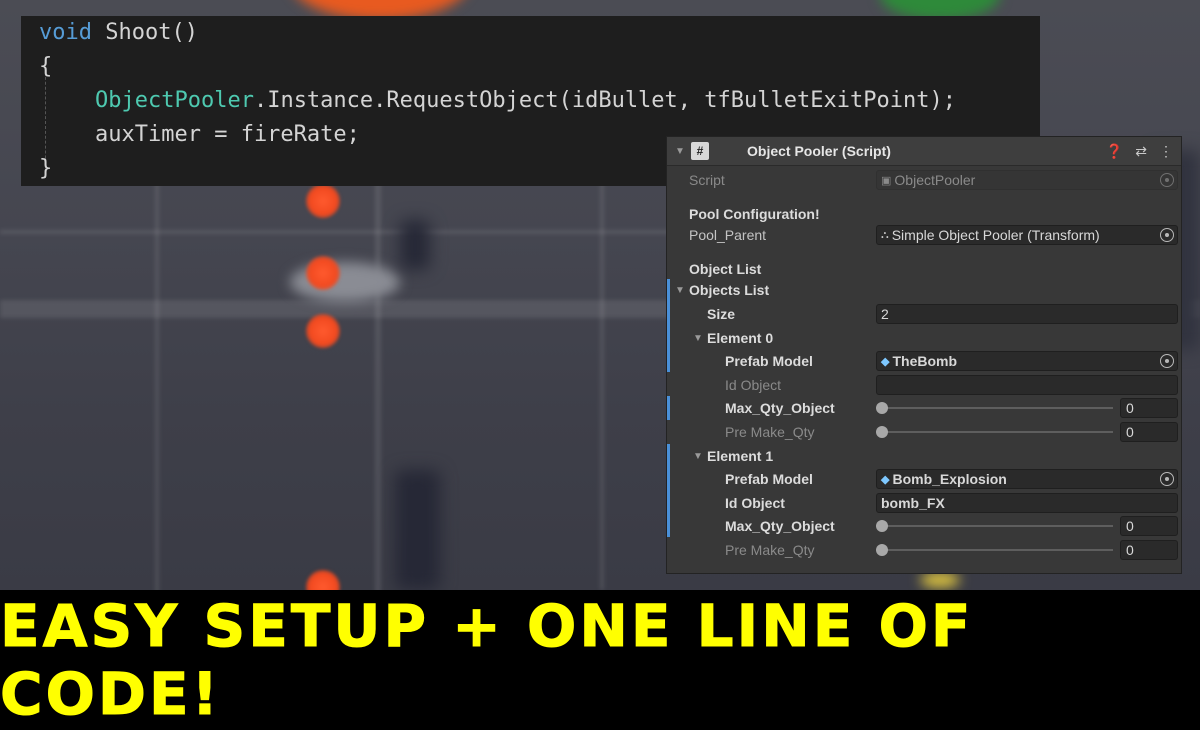  Describe the element at coordinates (1027, 385) in the screenshot. I see `id-object-field` at that location.